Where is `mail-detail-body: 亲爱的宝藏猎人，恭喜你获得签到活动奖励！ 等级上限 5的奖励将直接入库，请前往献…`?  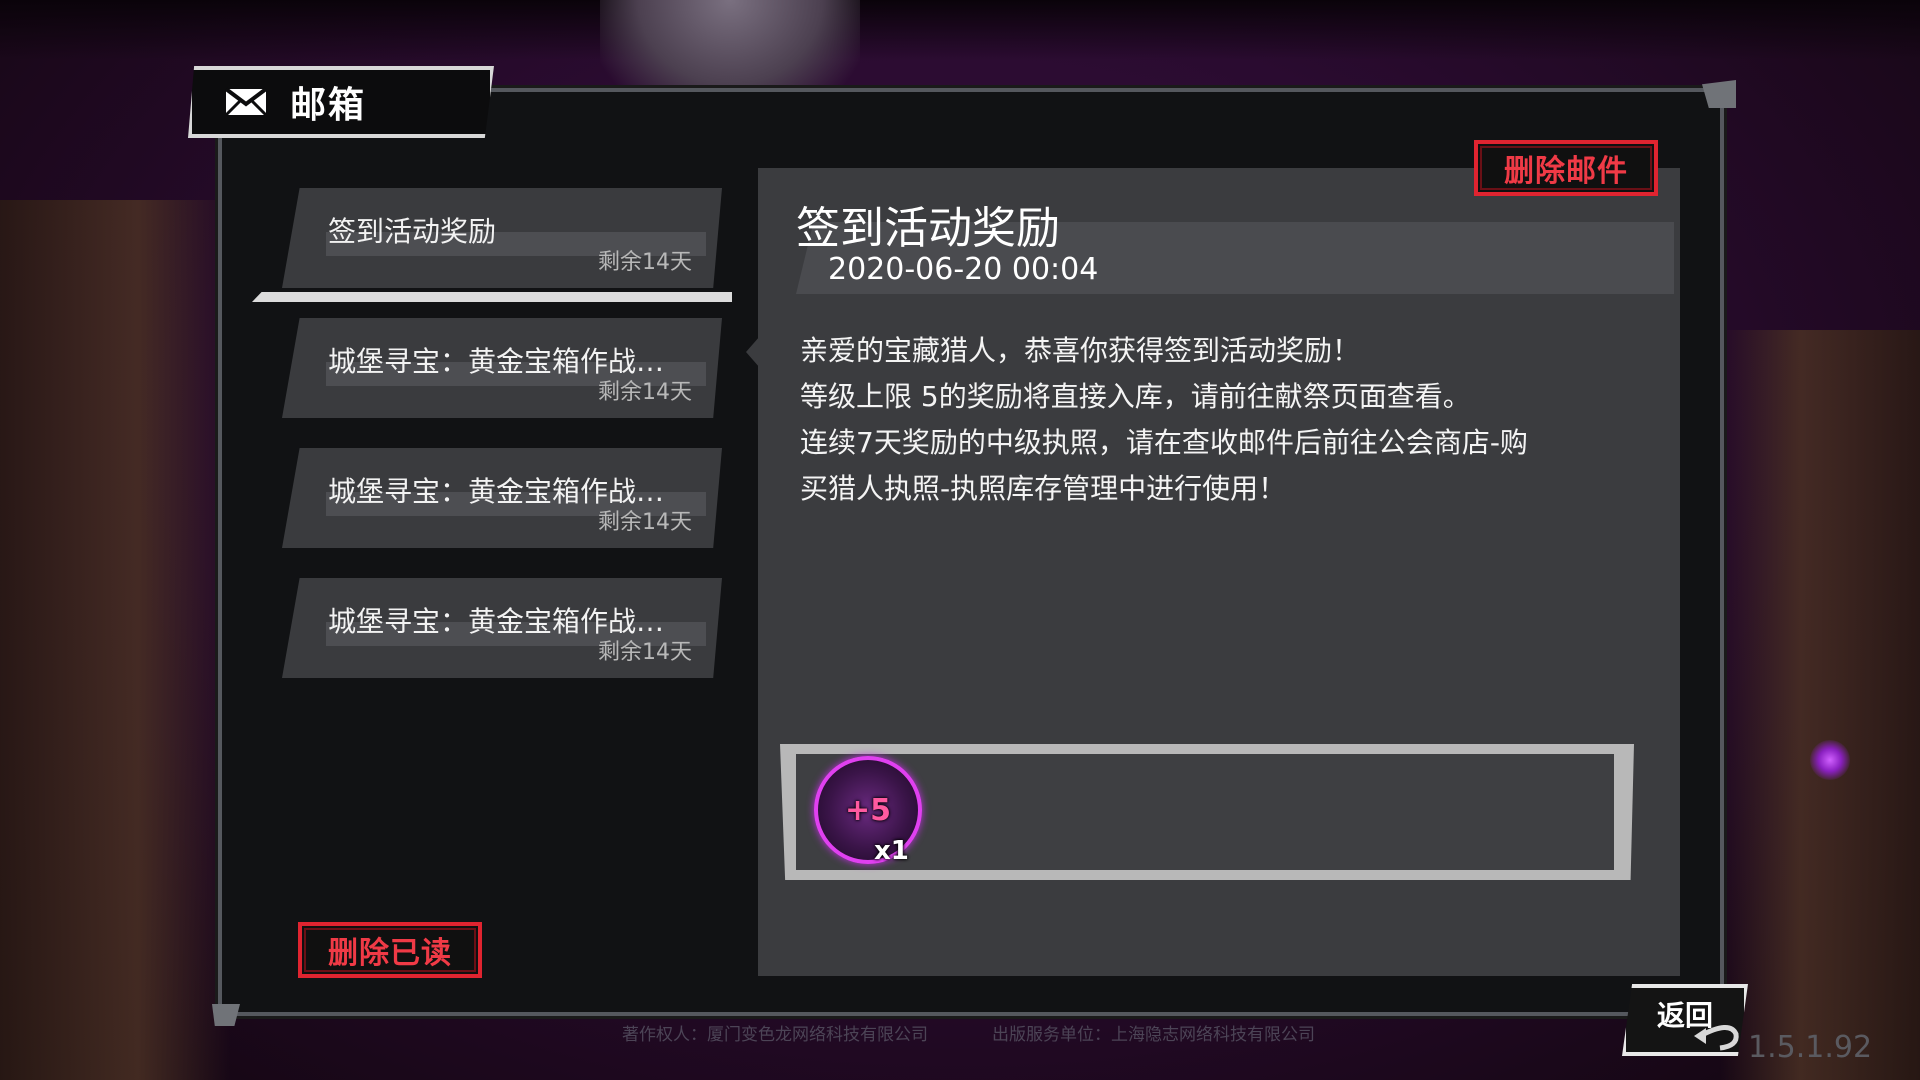 mail-detail-body: 亲爱的宝藏猎人，恭喜你获得签到活动奖励！ 等级上限 5的奖励将直接入库，请前往献… is located at coordinates (1210, 420).